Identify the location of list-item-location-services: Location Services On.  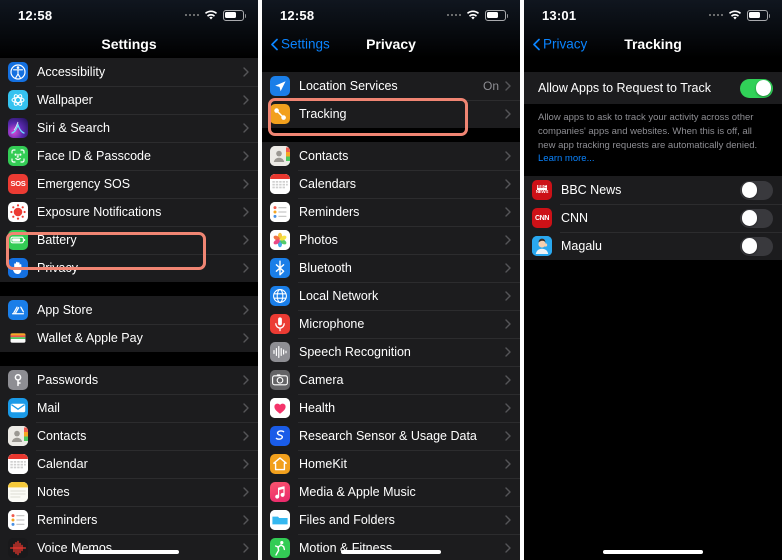
(391, 86).